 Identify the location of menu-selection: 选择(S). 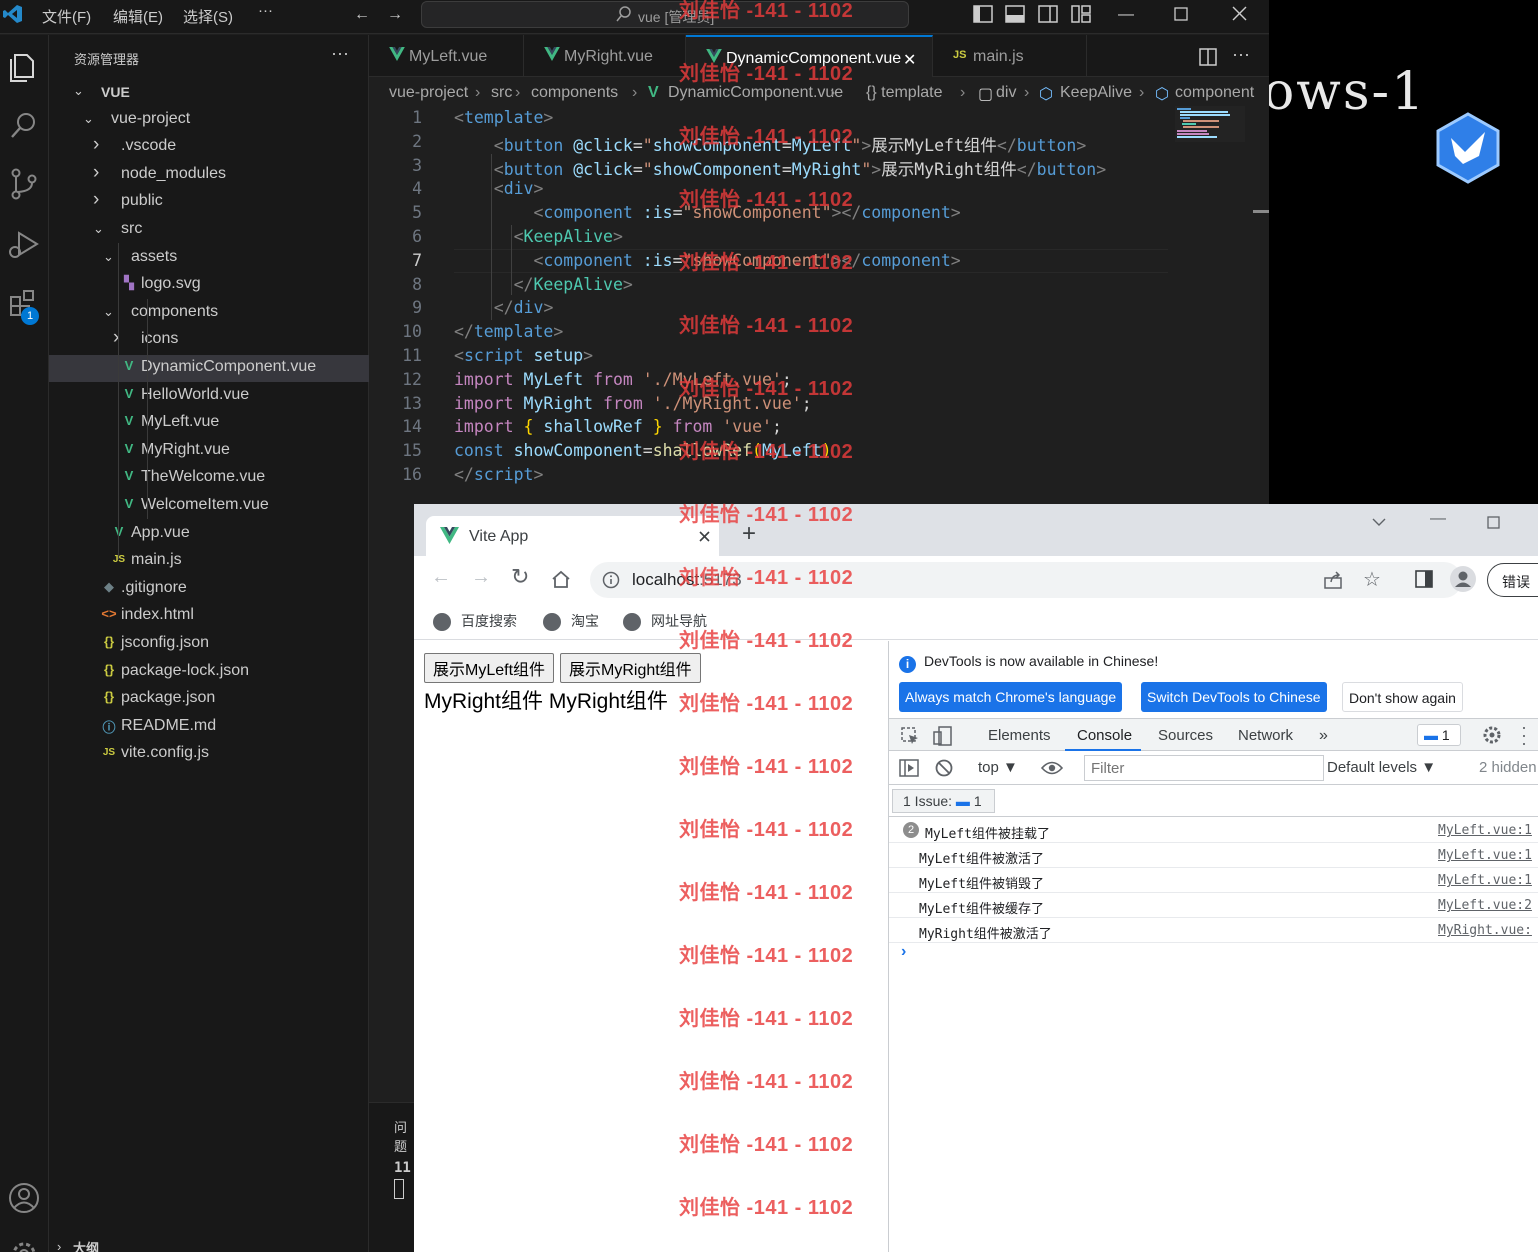
(208, 16).